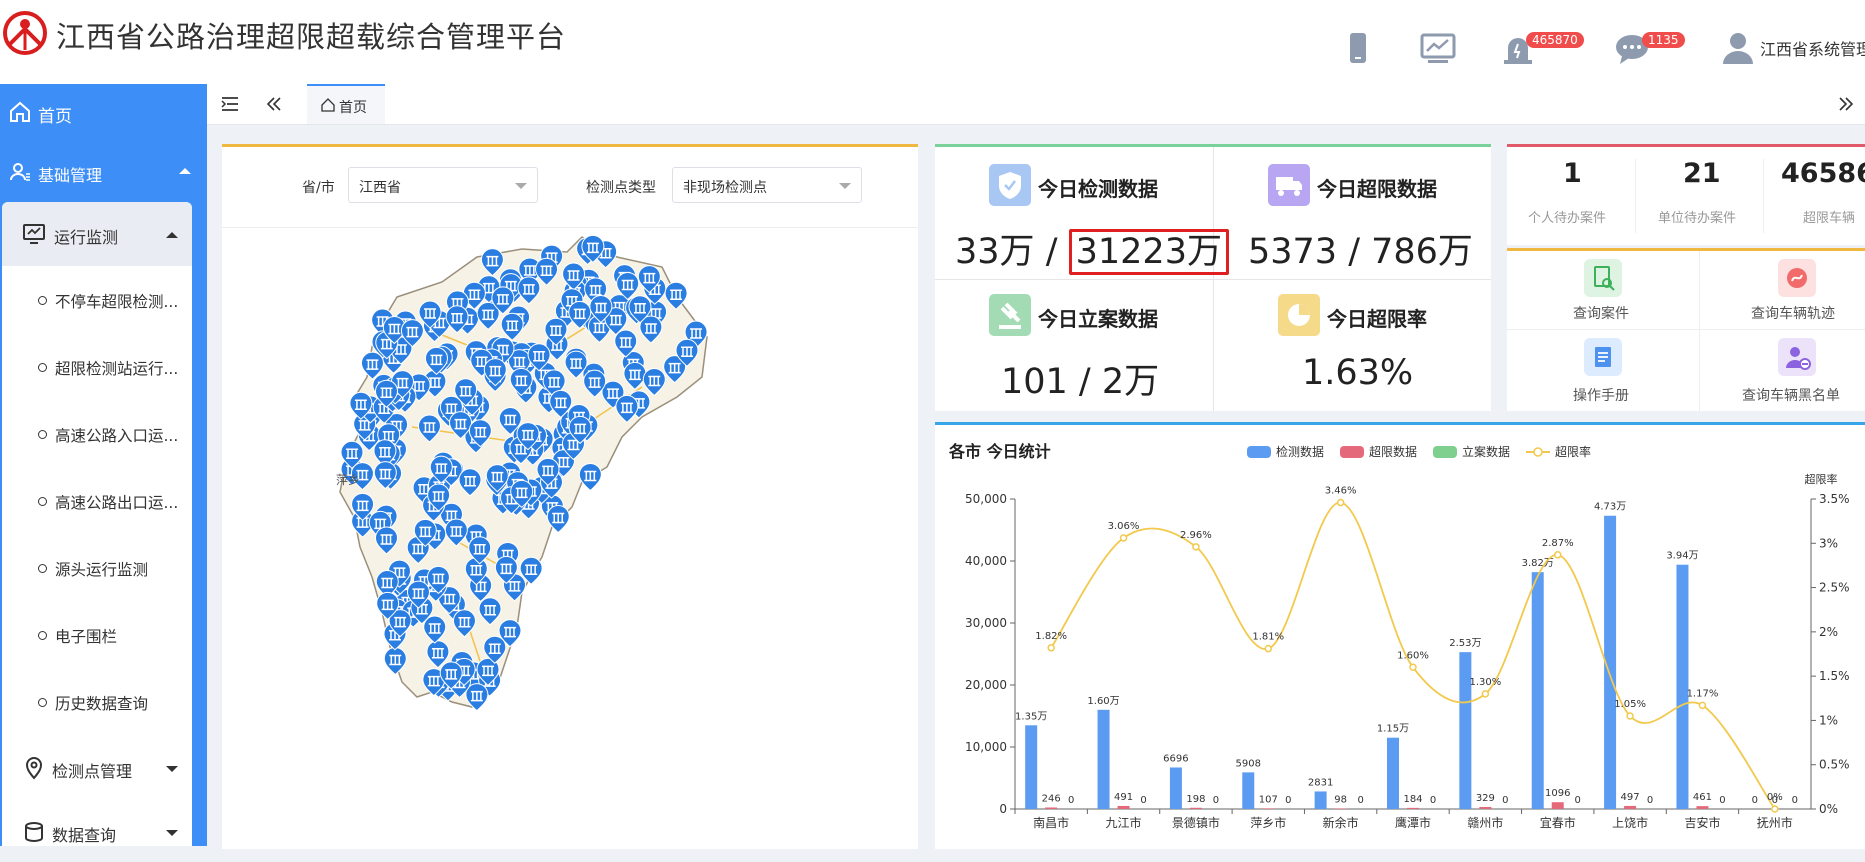 This screenshot has width=1865, height=862. I want to click on x-tick-label: 赣州市, so click(1485, 822).